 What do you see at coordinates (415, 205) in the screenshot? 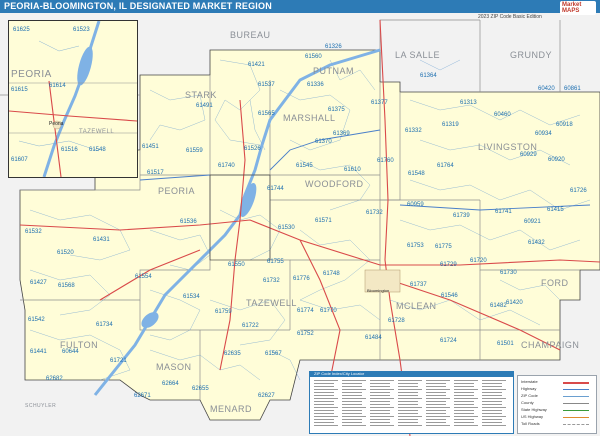
I see `zip-61744: 60959` at bounding box center [415, 205].